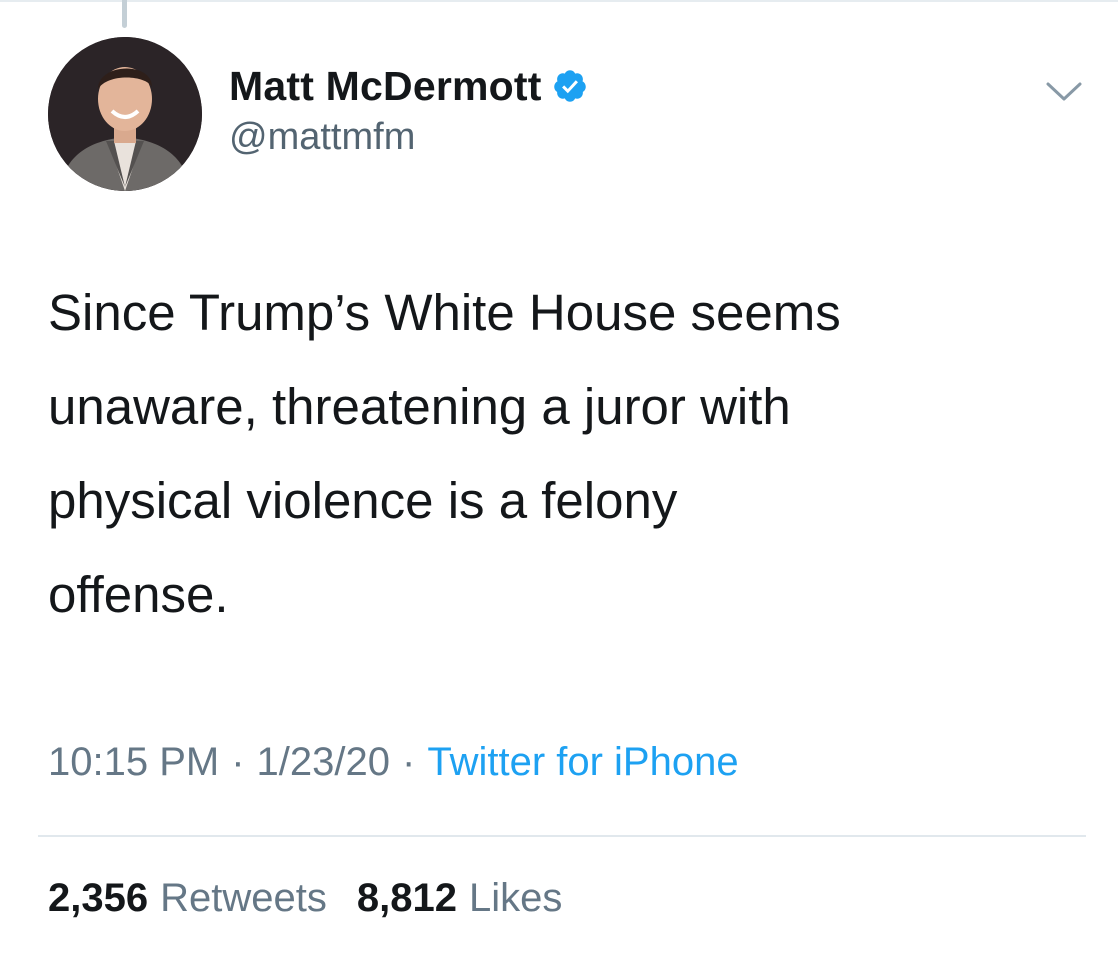  I want to click on thread-connector-line, so click(124, 14).